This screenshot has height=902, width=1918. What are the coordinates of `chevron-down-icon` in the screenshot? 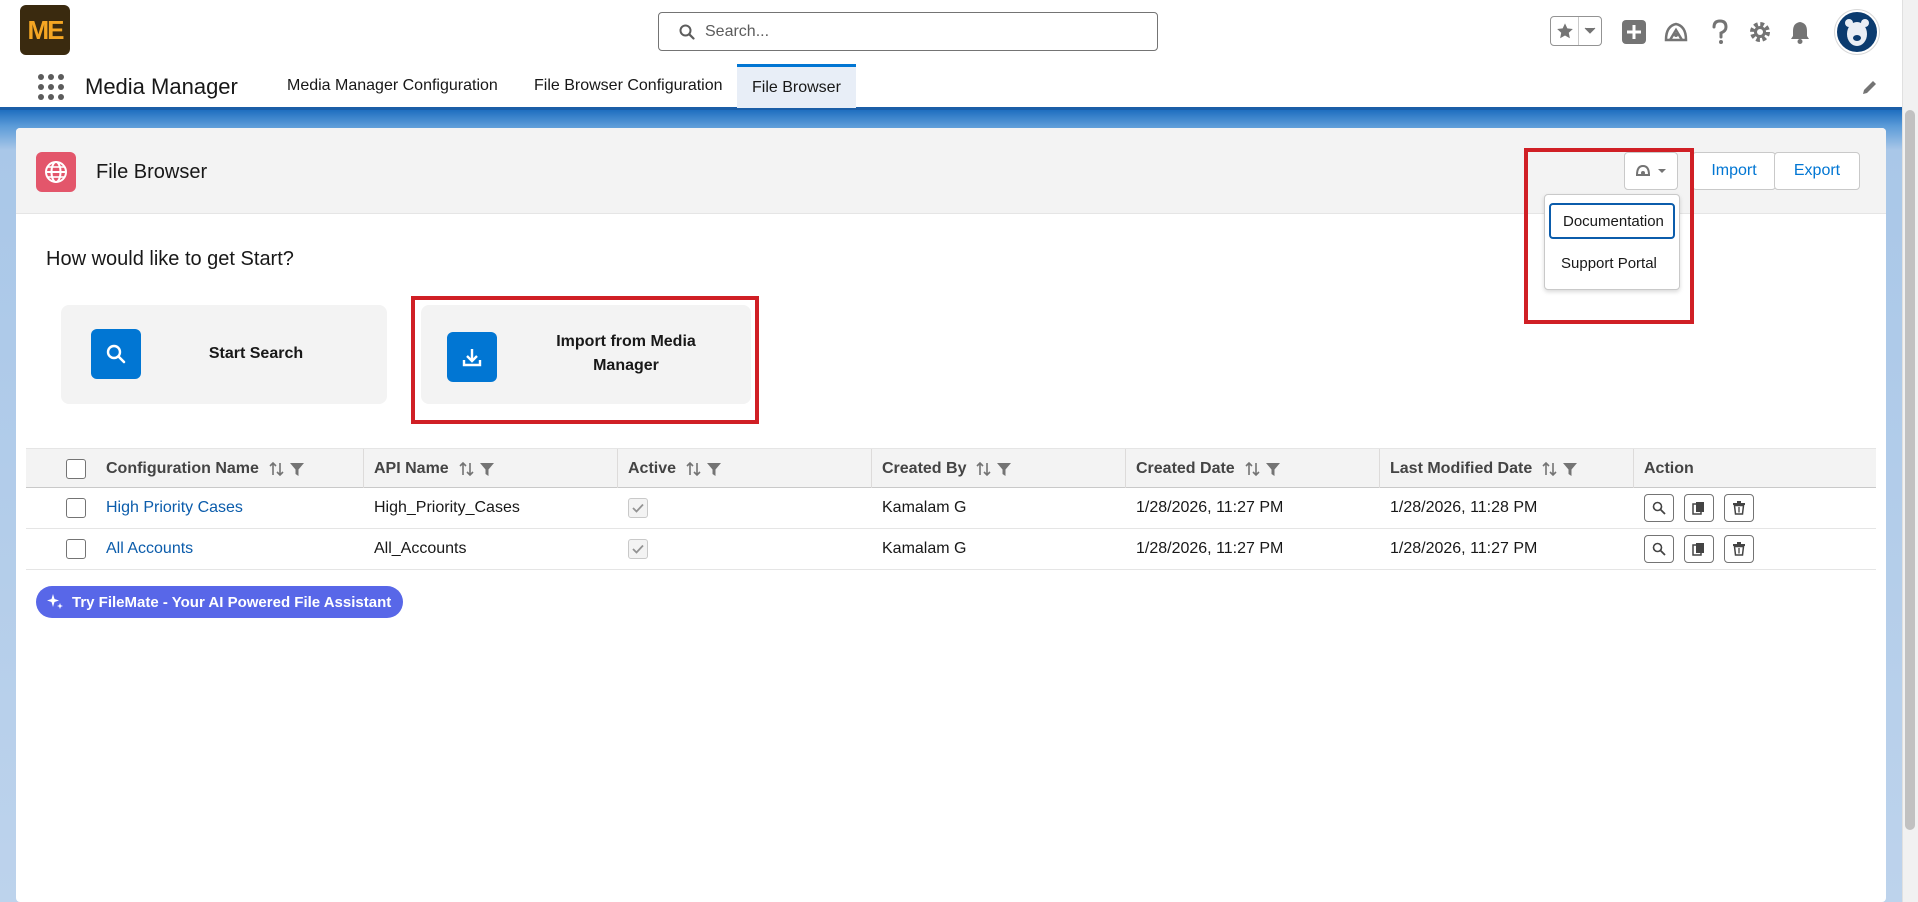 It's located at (1590, 30).